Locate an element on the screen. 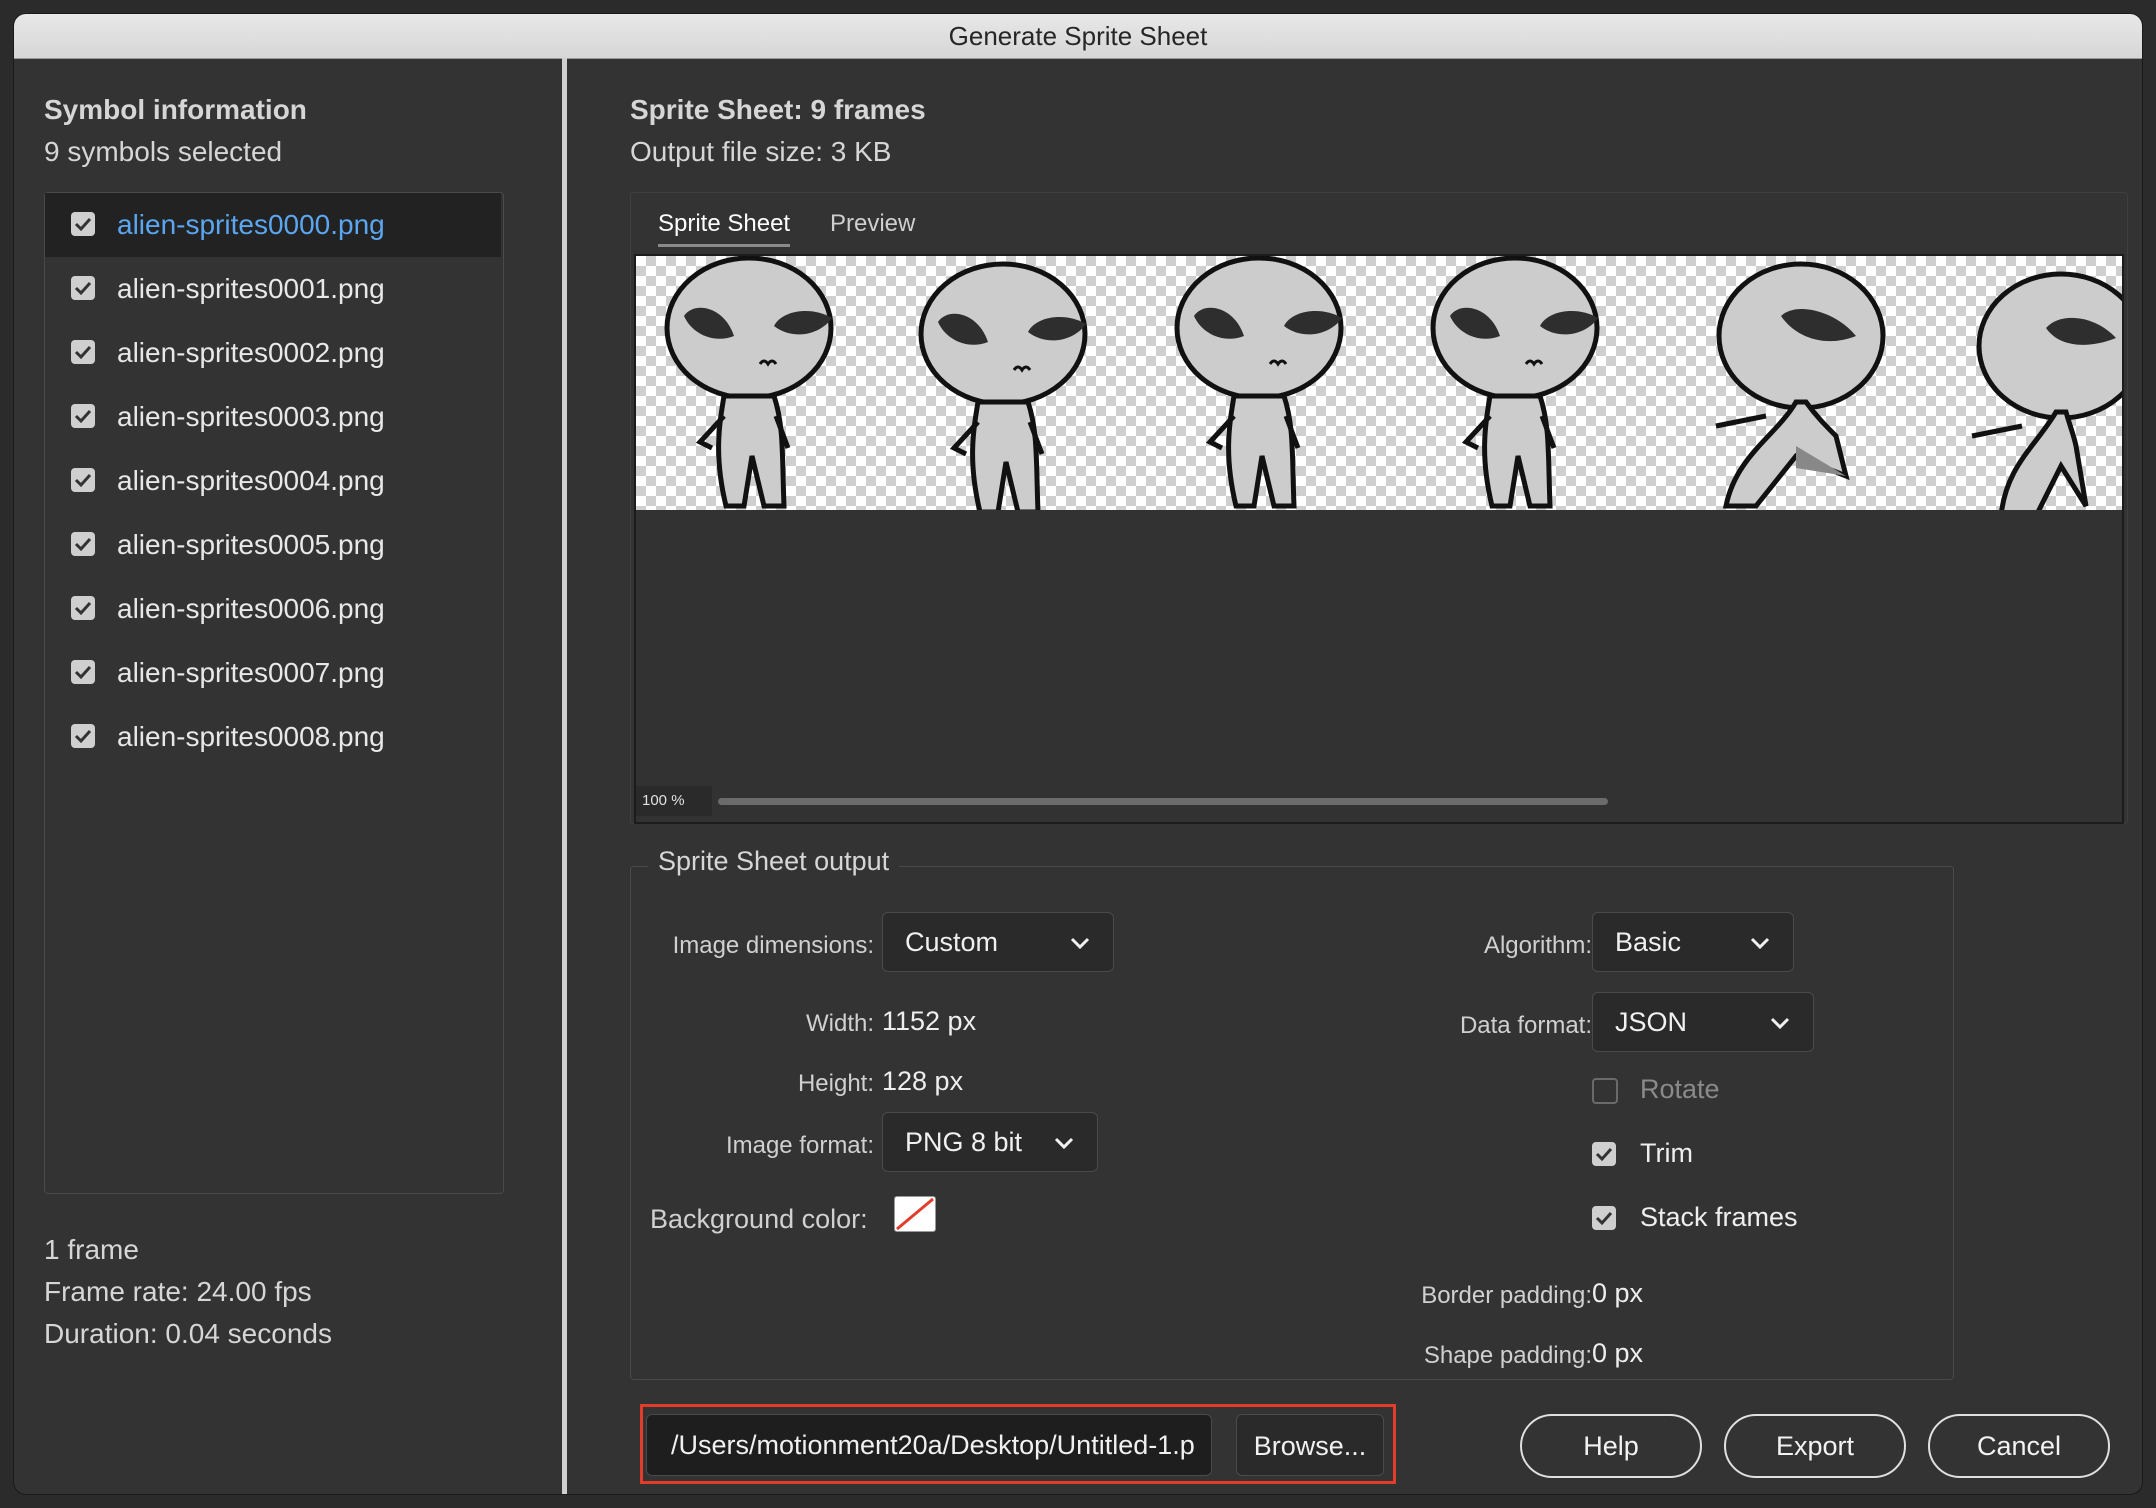 Image resolution: width=2156 pixels, height=1508 pixels. trim-checkbox is located at coordinates (1604, 1154).